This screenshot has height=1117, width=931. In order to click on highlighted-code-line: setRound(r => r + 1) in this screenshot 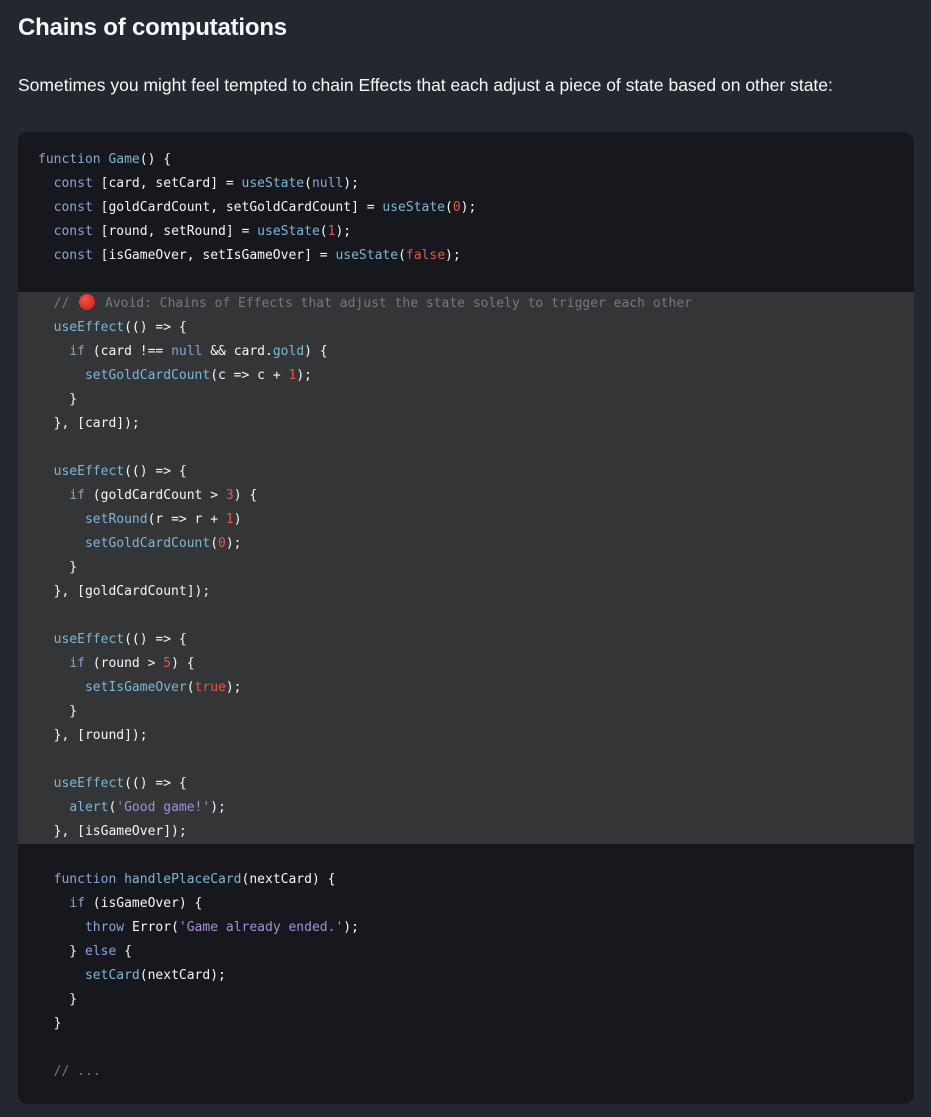, I will do `click(466, 520)`.